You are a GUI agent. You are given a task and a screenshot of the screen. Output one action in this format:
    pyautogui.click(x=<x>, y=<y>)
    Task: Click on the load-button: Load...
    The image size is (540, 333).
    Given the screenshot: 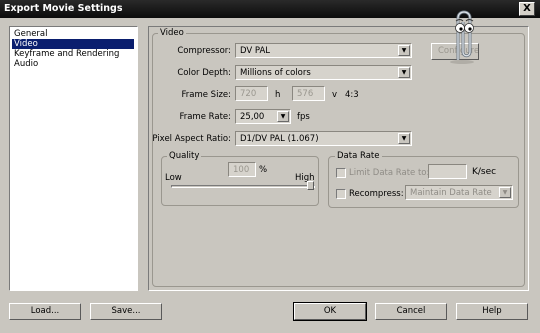 What is the action you would take?
    pyautogui.click(x=45, y=311)
    